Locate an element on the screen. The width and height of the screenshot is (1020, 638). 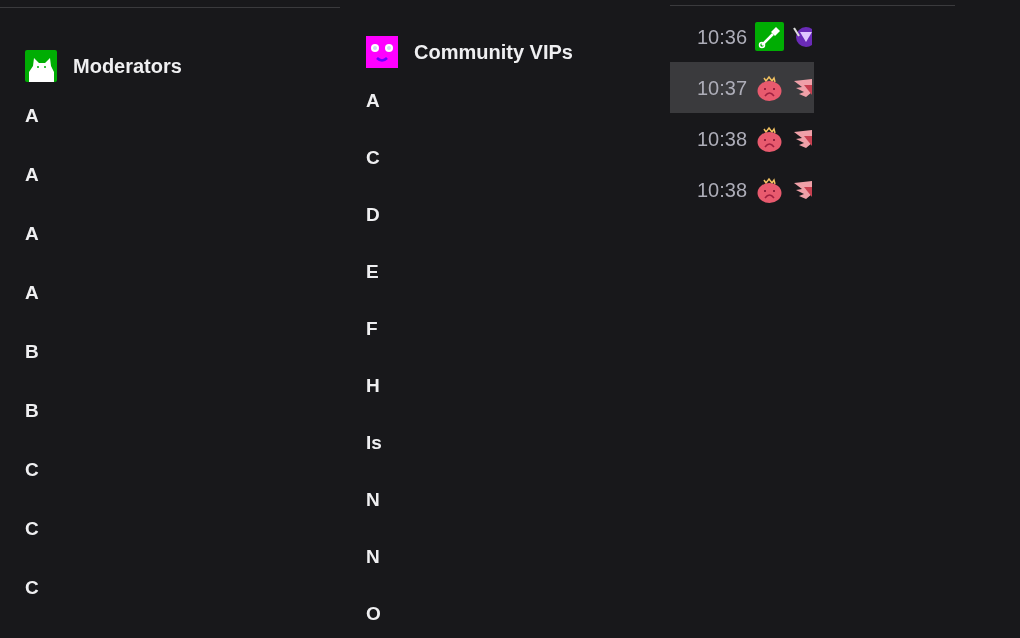
username: D is located at coordinates (373, 214).